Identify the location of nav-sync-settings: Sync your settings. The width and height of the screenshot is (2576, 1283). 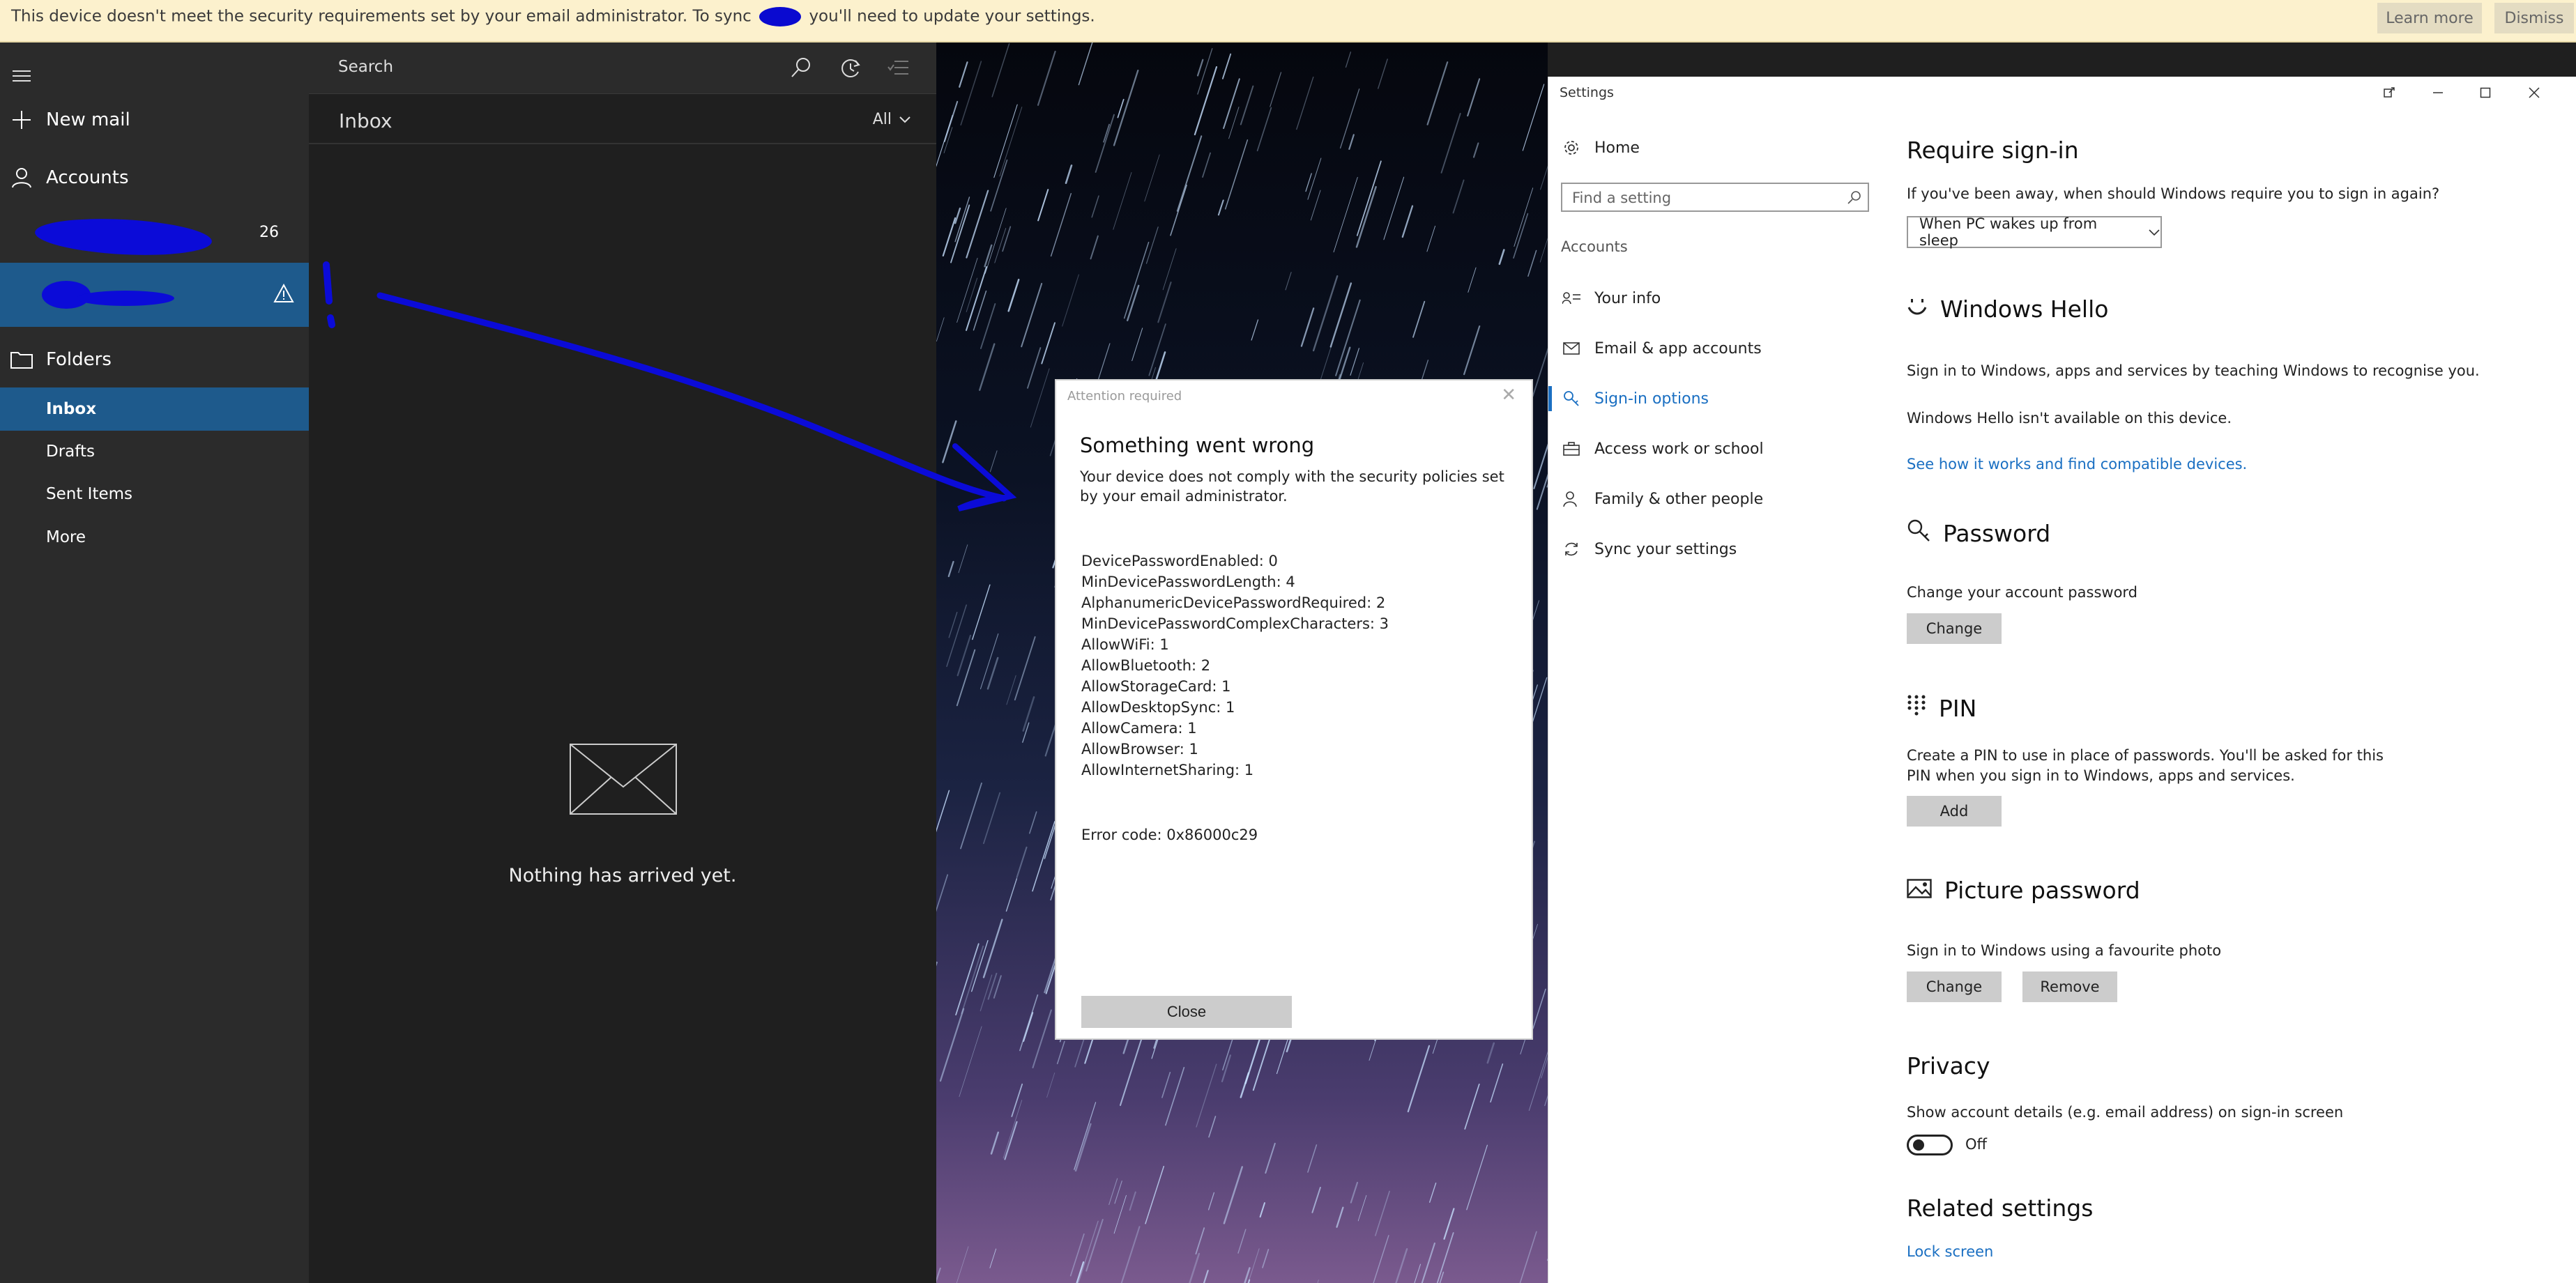
(1712, 549).